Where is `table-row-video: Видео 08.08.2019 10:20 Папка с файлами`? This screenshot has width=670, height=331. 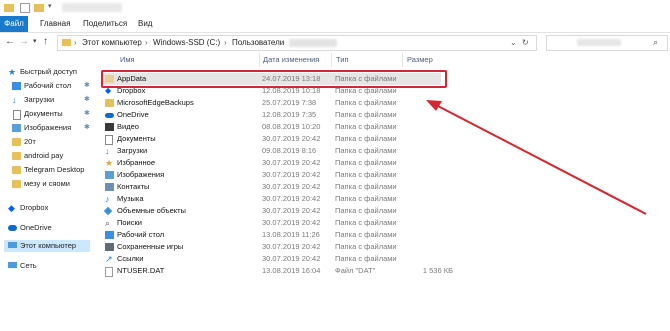
table-row-video: Видео 08.08.2019 10:20 Папка с файлами is located at coordinates (271, 127).